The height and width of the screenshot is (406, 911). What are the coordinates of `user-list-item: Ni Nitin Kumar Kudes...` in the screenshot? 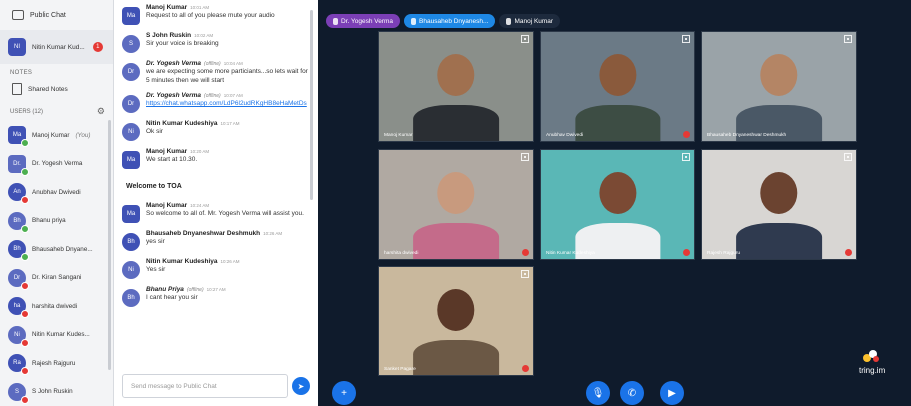 It's located at (56, 335).